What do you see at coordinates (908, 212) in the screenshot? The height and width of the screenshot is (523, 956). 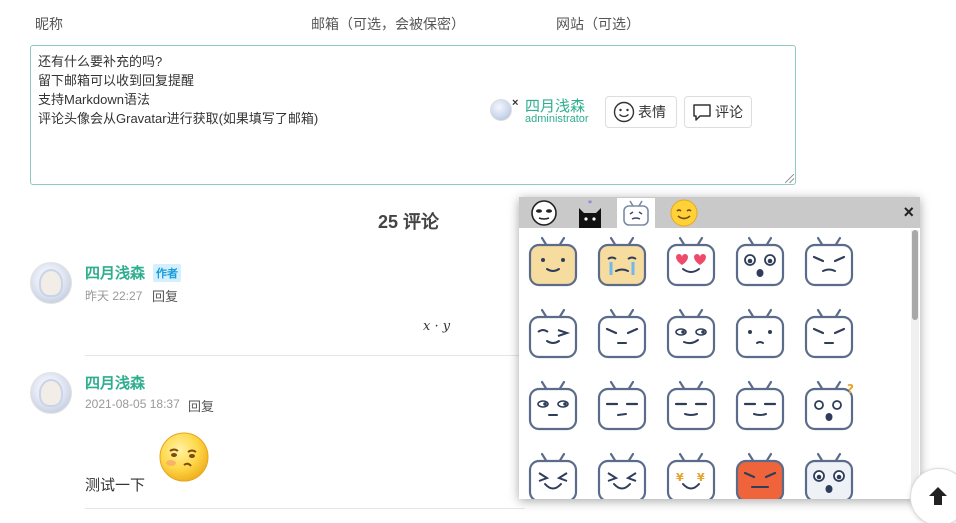 I see `close-icon: ×` at bounding box center [908, 212].